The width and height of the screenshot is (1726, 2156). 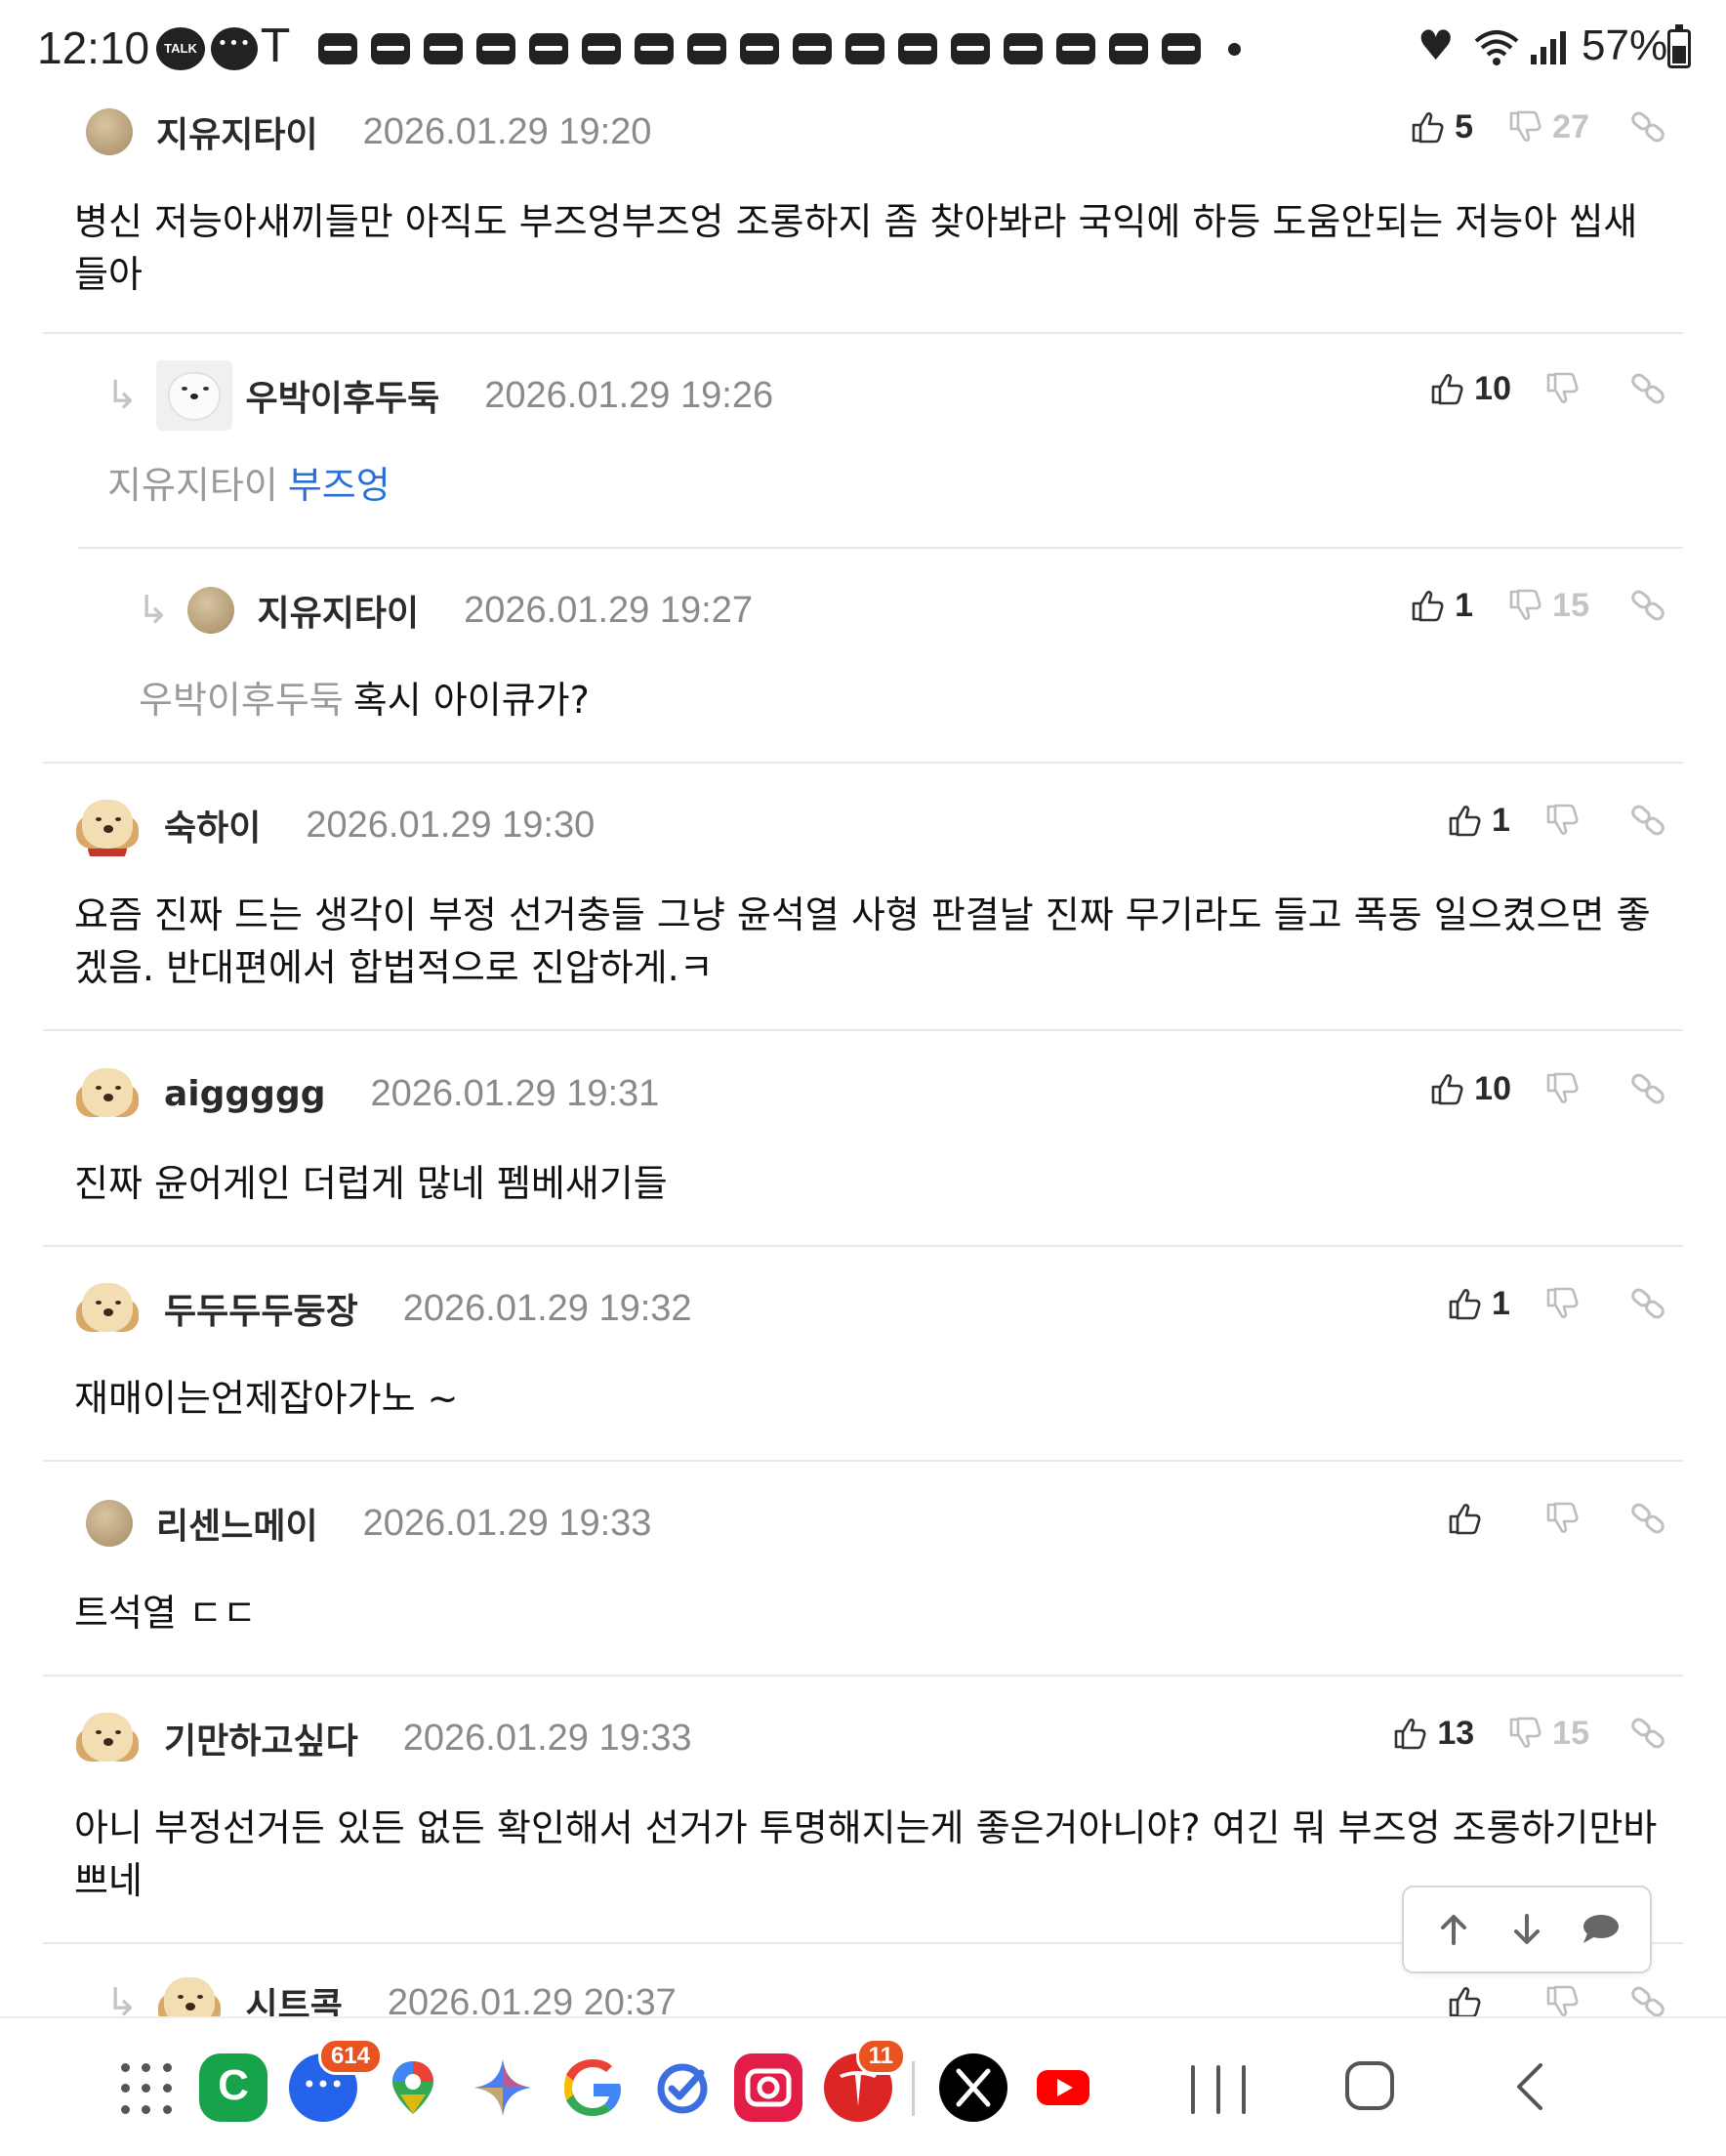 What do you see at coordinates (1464, 605) in the screenshot?
I see `upvote-count: 1` at bounding box center [1464, 605].